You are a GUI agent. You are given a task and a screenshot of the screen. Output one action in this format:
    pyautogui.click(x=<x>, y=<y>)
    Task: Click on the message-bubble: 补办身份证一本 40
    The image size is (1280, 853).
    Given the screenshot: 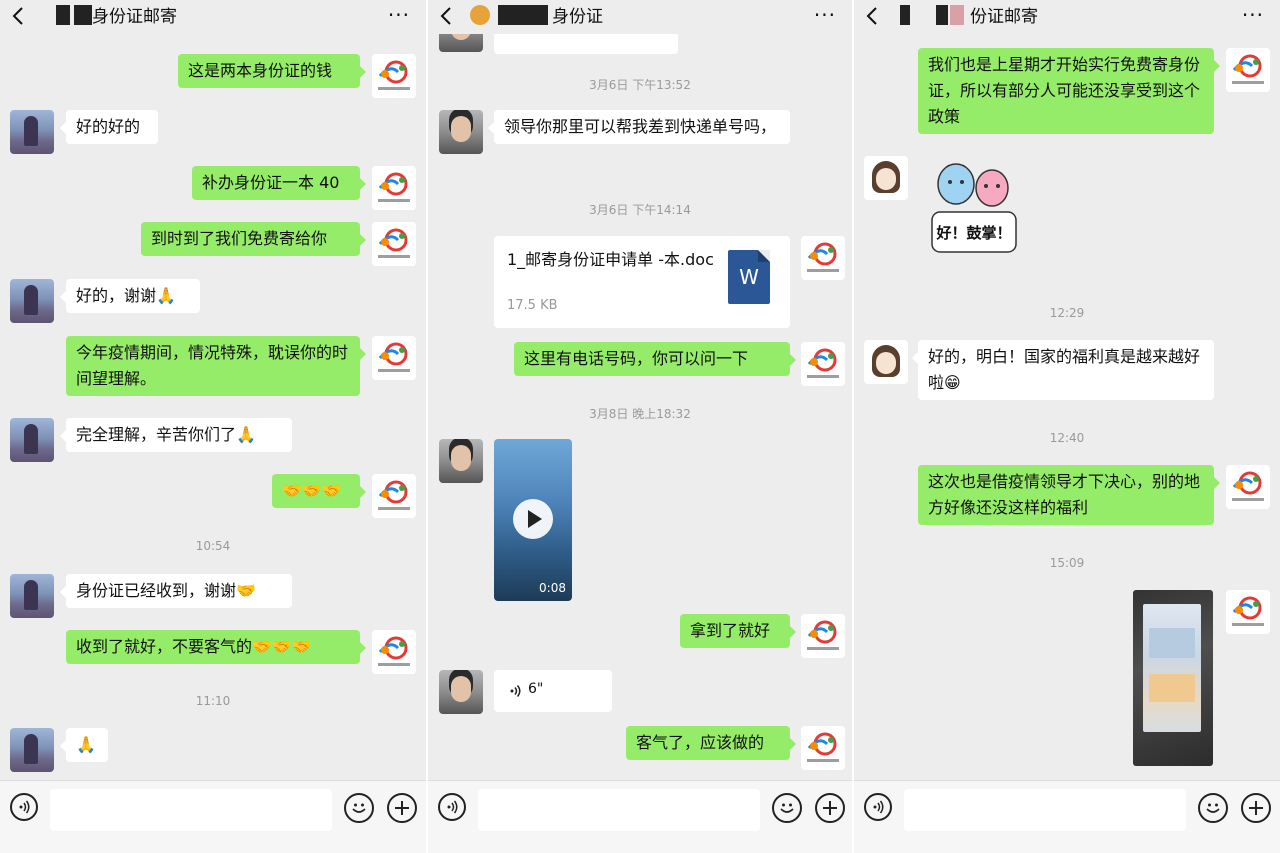 What is the action you would take?
    pyautogui.click(x=279, y=183)
    